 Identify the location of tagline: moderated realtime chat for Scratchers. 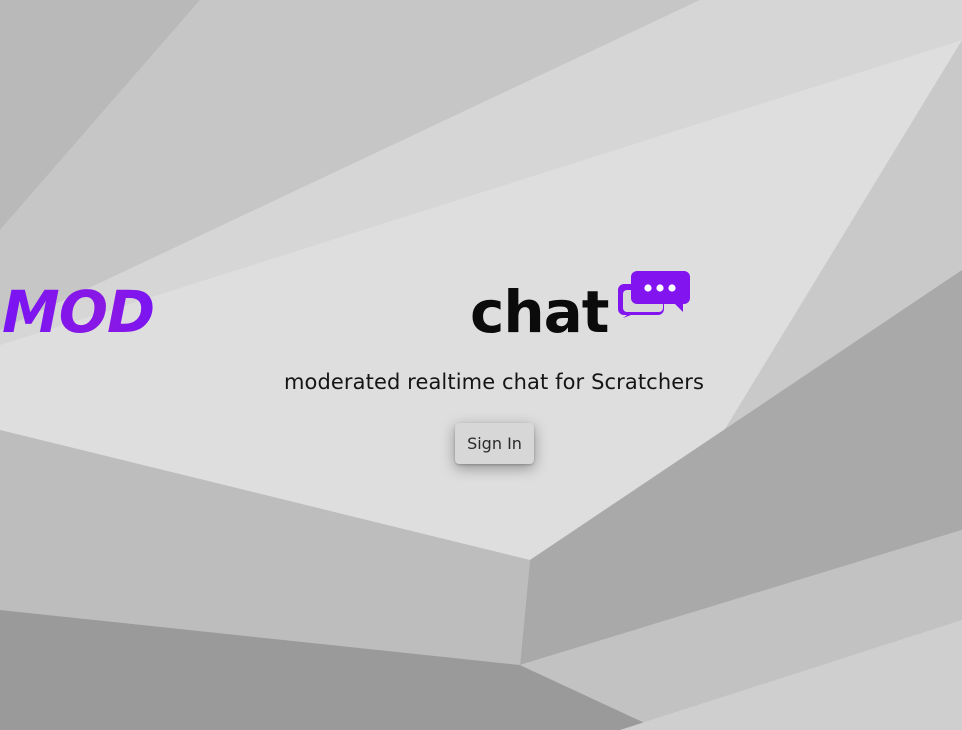
(494, 382).